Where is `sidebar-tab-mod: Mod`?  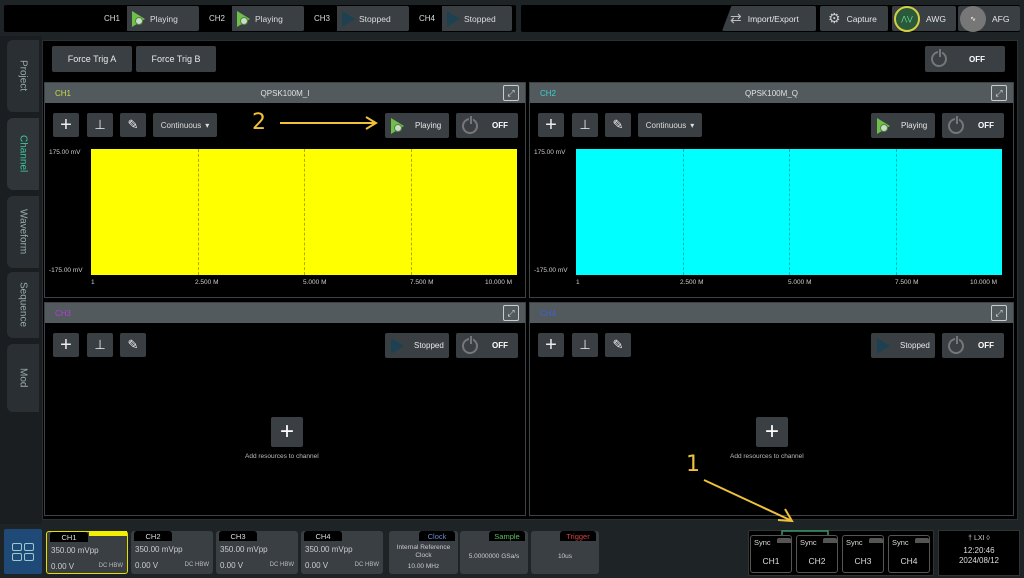 sidebar-tab-mod: Mod is located at coordinates (23, 378).